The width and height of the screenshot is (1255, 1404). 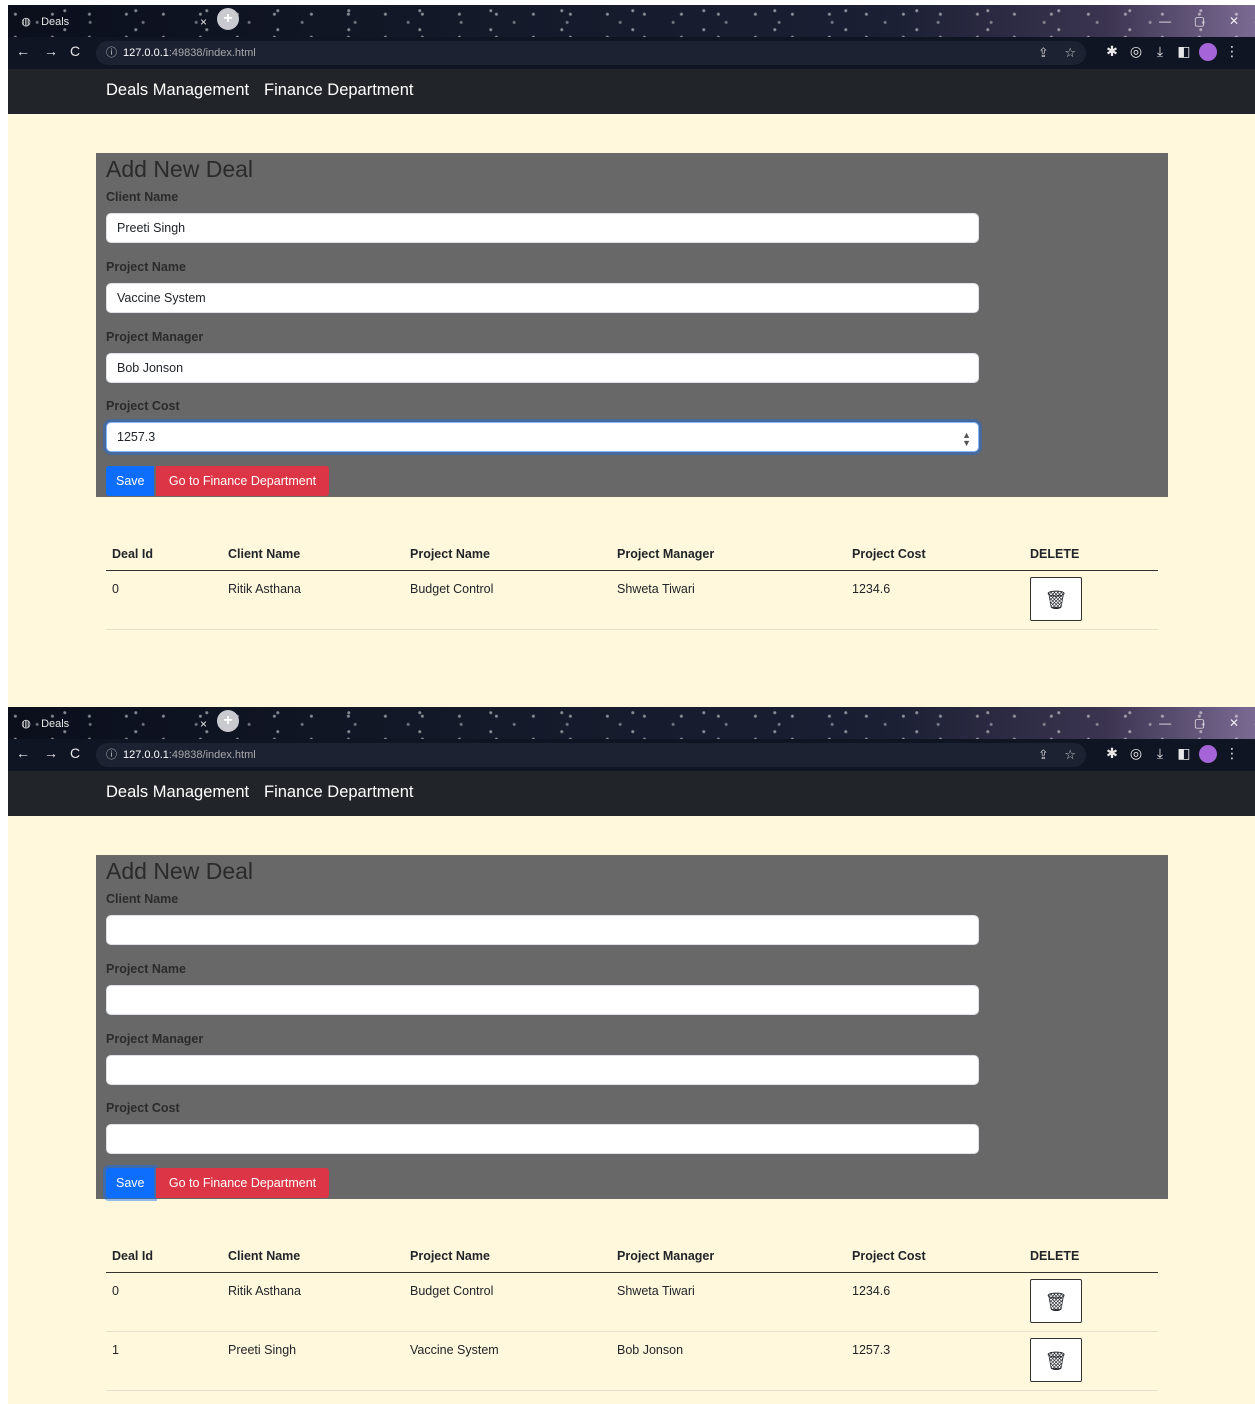 What do you see at coordinates (966, 439) in the screenshot?
I see `number-spinner-icon: ▲ ▼` at bounding box center [966, 439].